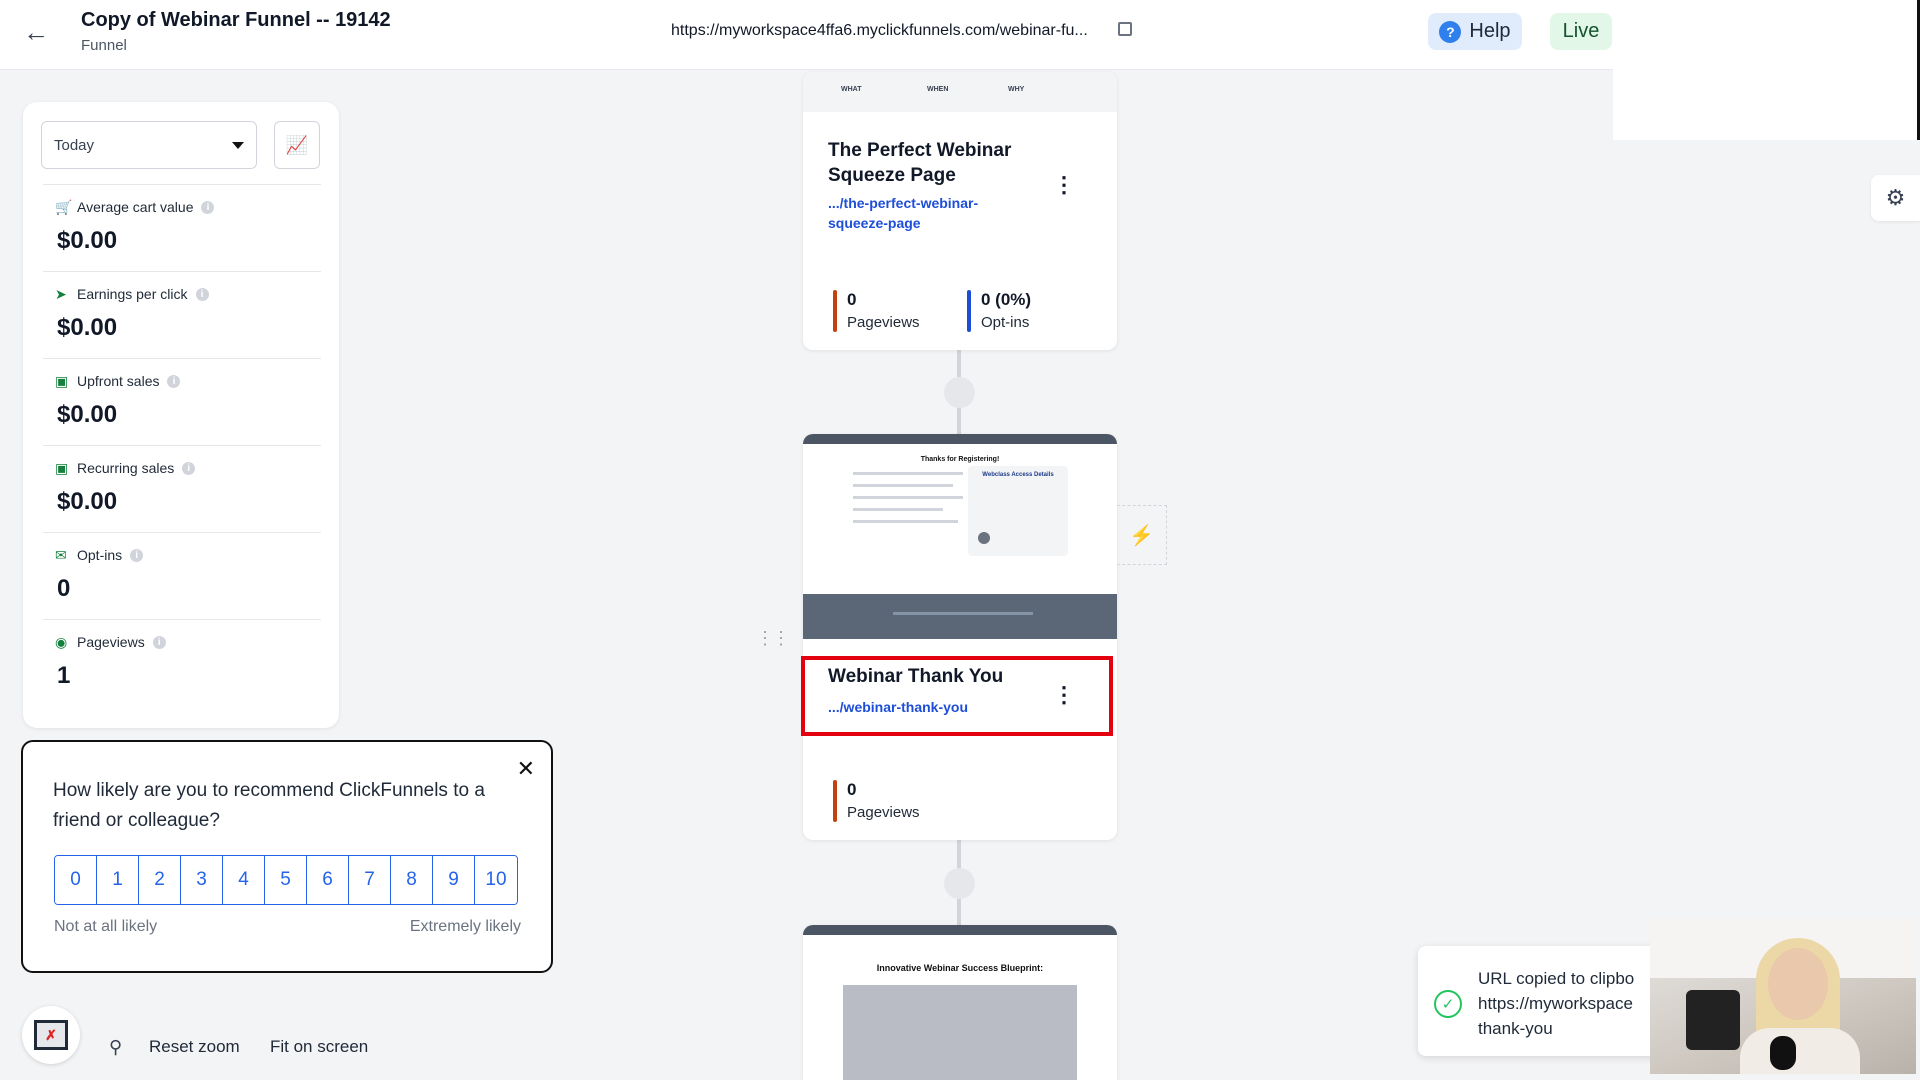  Describe the element at coordinates (76, 880) in the screenshot. I see `nps-option: 0` at that location.